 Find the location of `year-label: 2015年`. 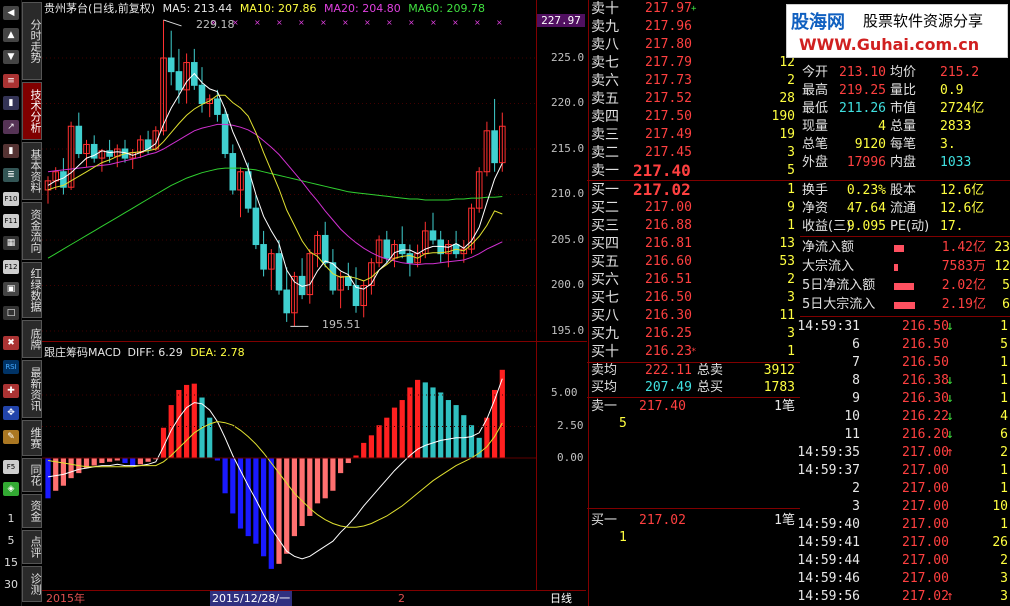

year-label: 2015年 is located at coordinates (65, 598).